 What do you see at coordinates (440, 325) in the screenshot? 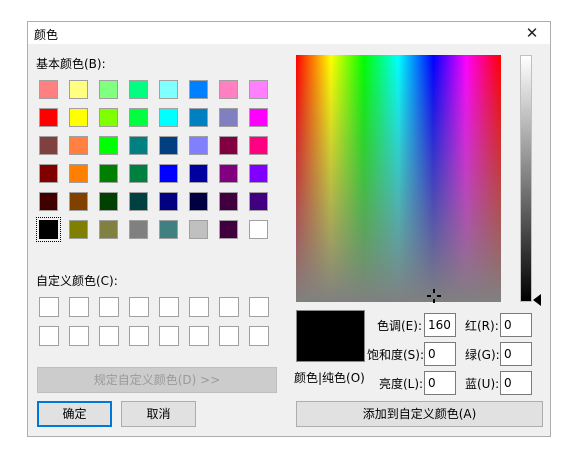
I see `hue-input` at bounding box center [440, 325].